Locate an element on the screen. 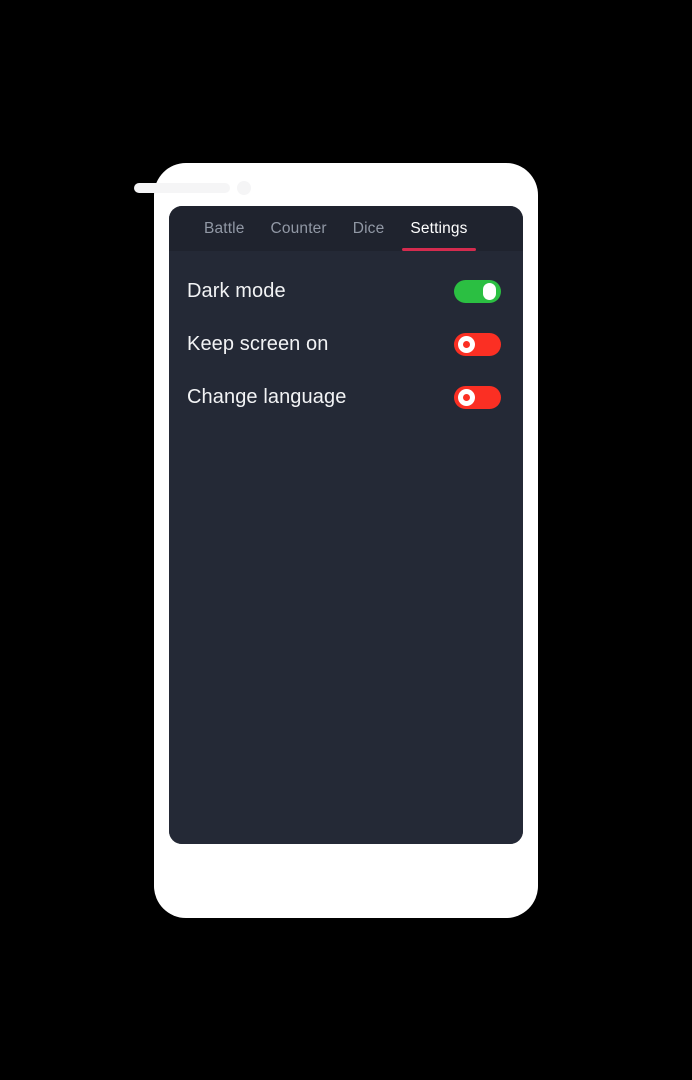  tab-counter: Counter is located at coordinates (299, 228).